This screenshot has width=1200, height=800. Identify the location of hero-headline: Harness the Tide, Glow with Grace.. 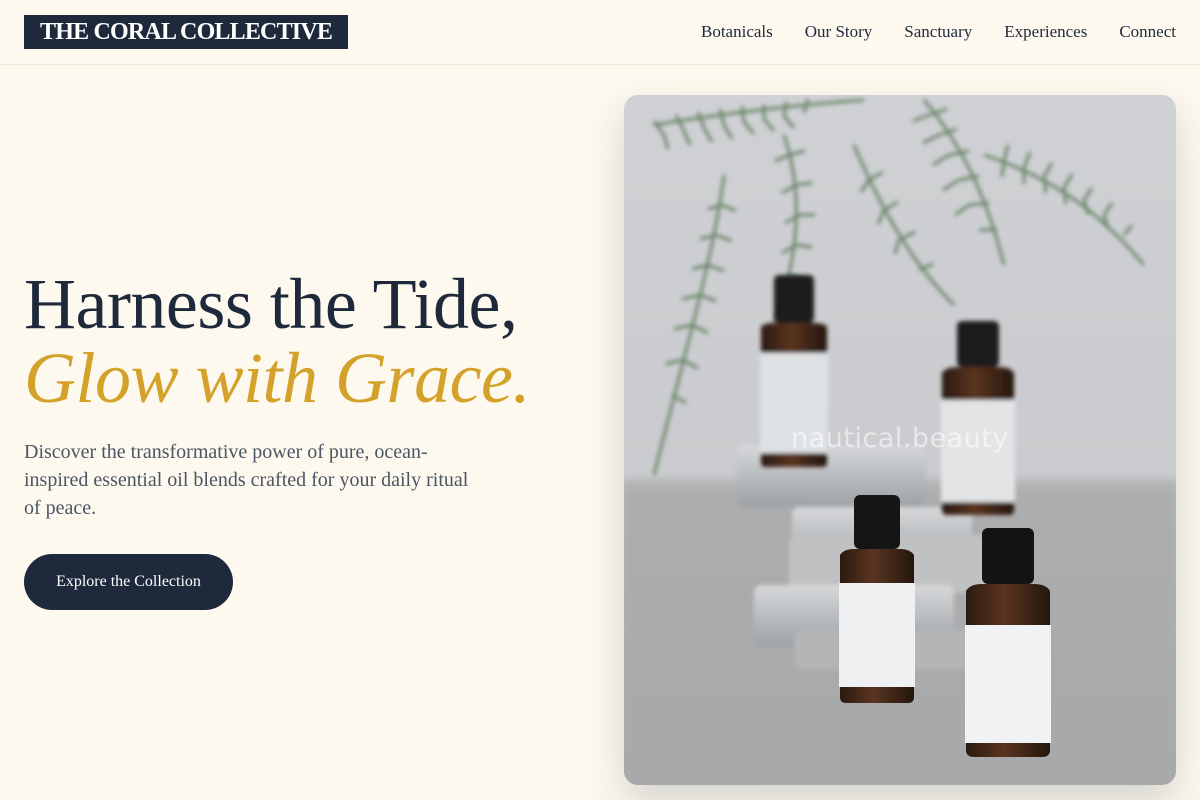
(314, 341).